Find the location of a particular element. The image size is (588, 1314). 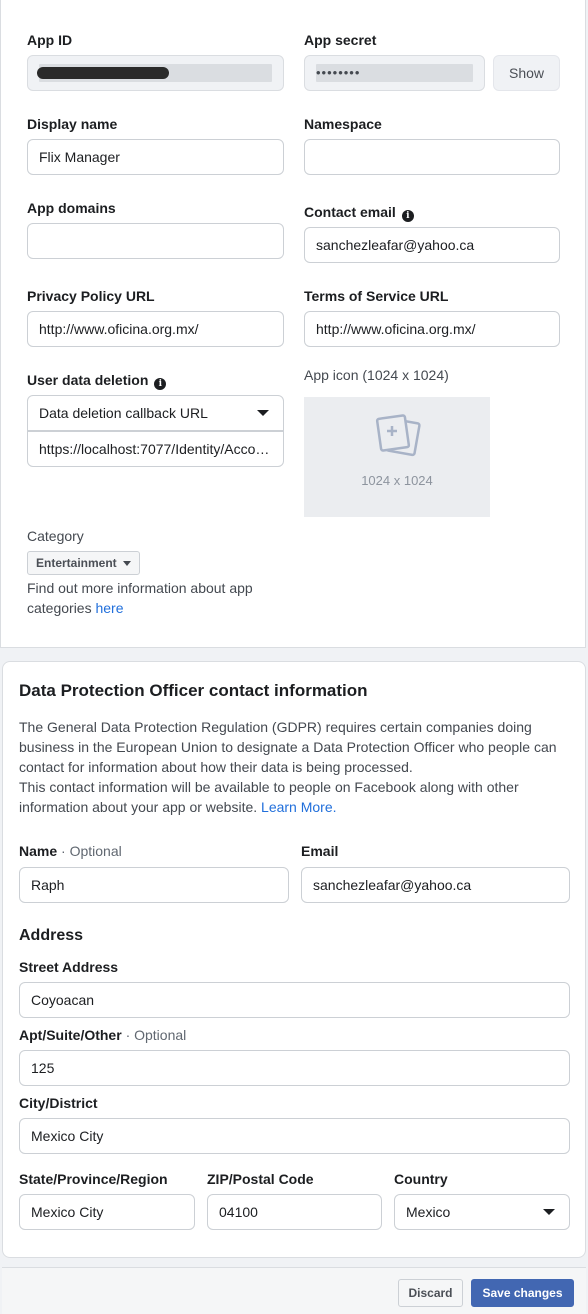

display-name-label: Display name is located at coordinates (72, 124).